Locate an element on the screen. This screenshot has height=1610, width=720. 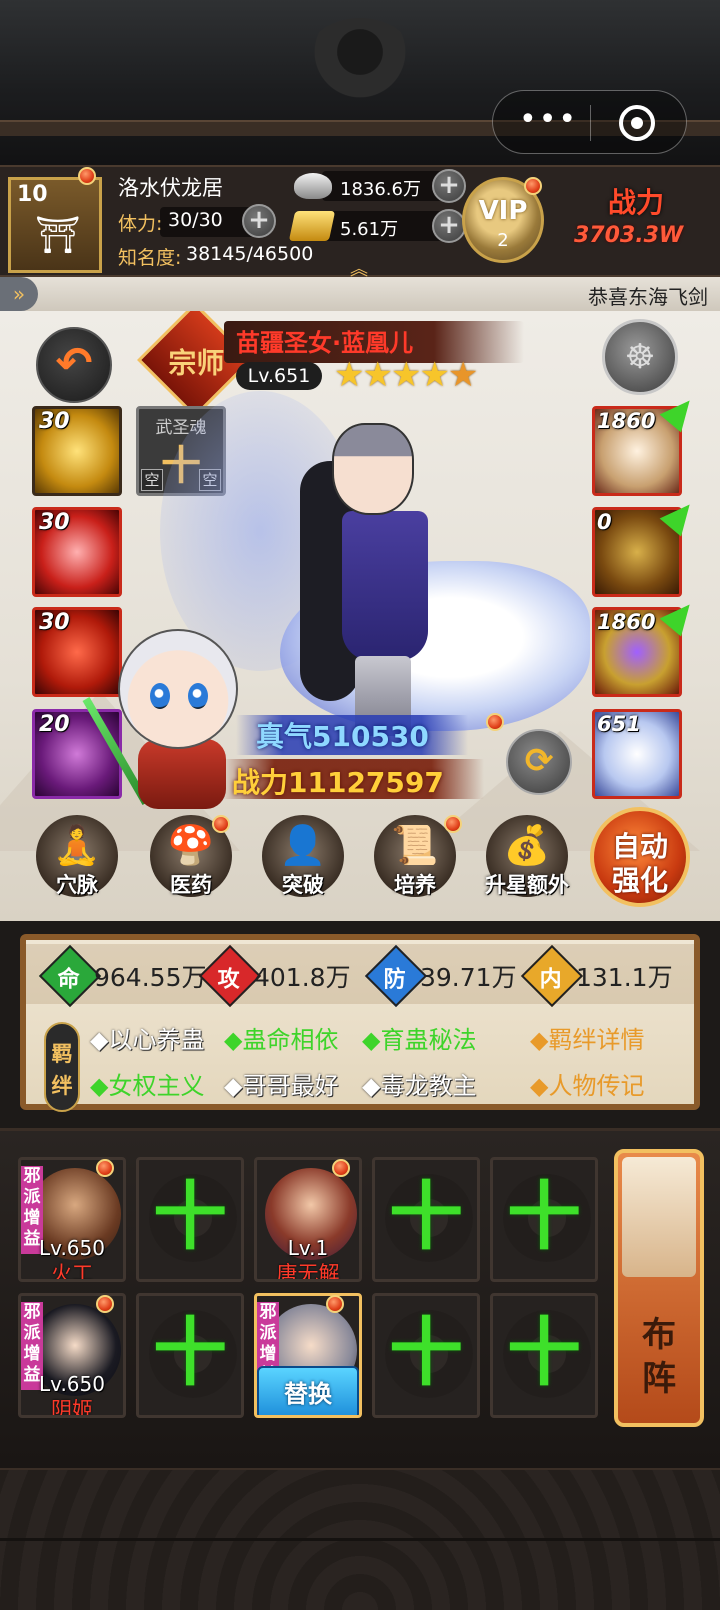
stamina-label: 体力: is located at coordinates (140, 224).